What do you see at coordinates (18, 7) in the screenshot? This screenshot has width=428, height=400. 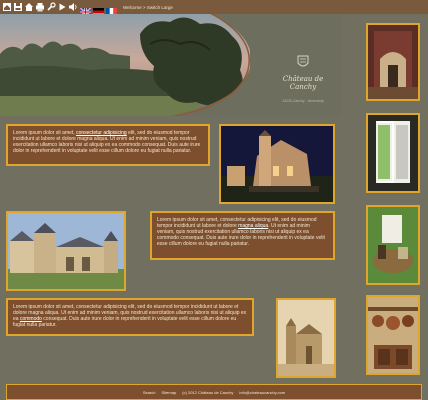 I see `save-icon` at bounding box center [18, 7].